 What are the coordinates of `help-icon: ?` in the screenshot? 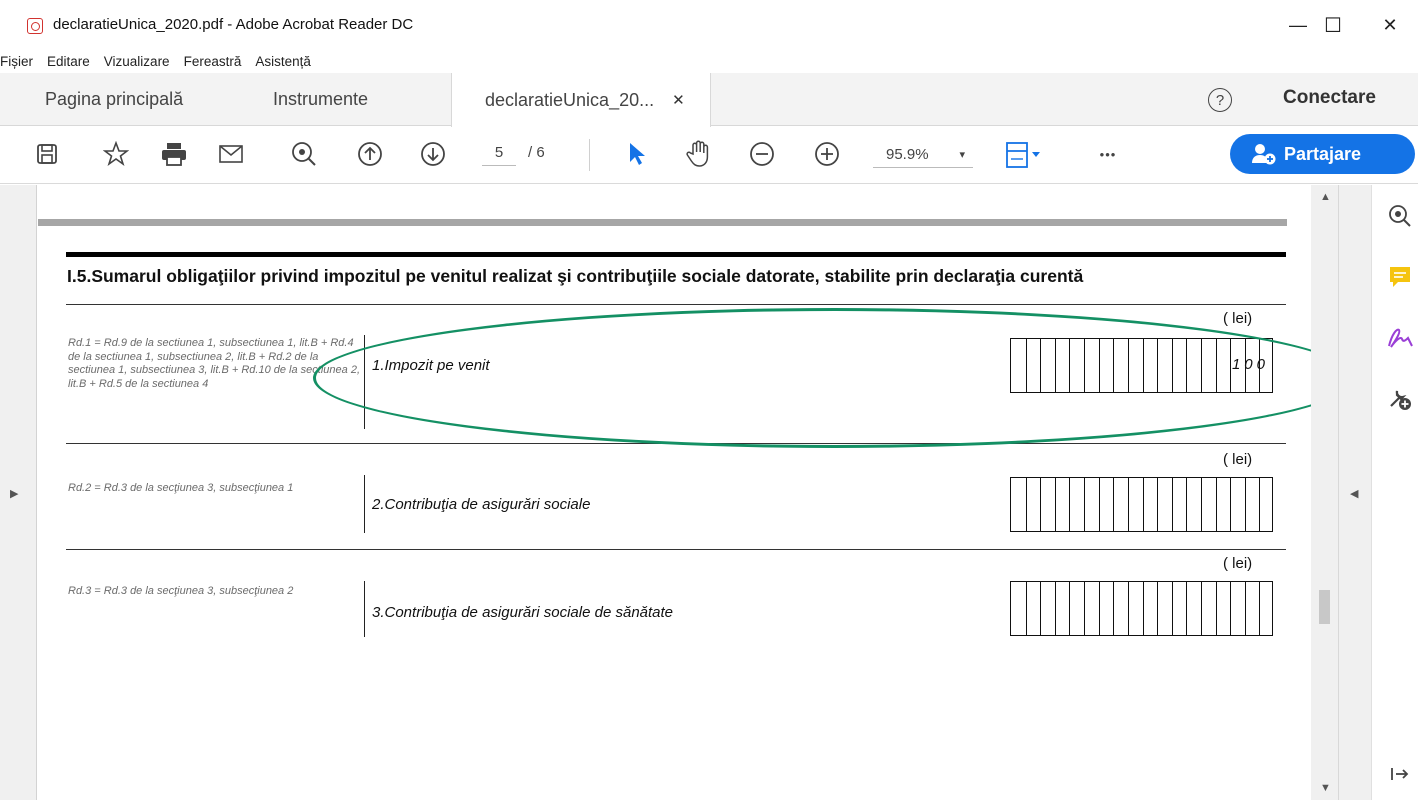 It's located at (1220, 100).